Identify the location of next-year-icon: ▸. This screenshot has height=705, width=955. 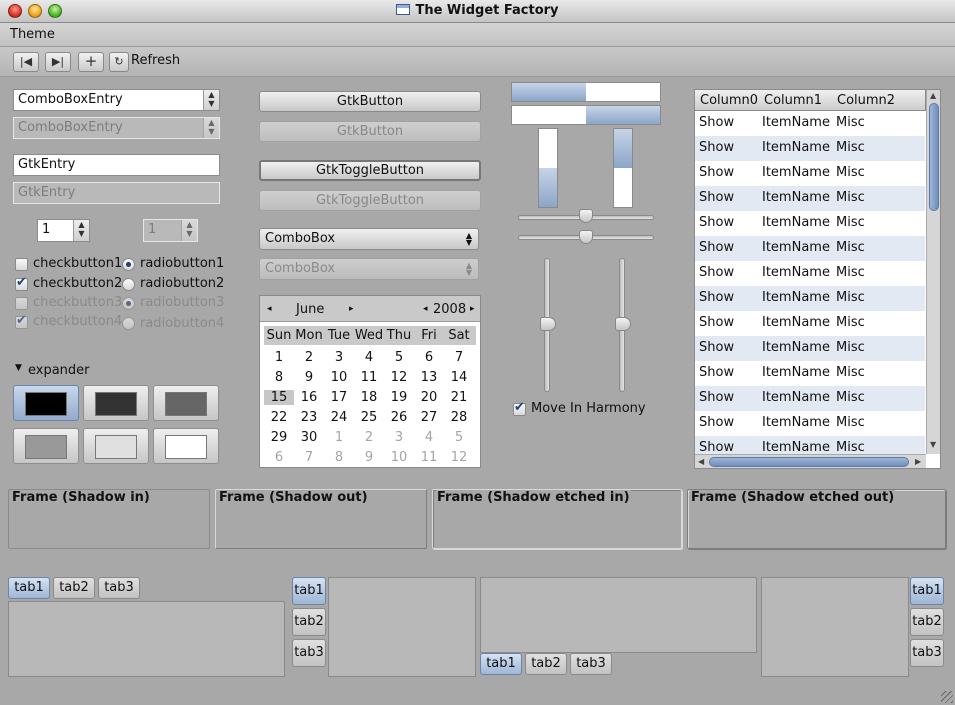
(472, 309).